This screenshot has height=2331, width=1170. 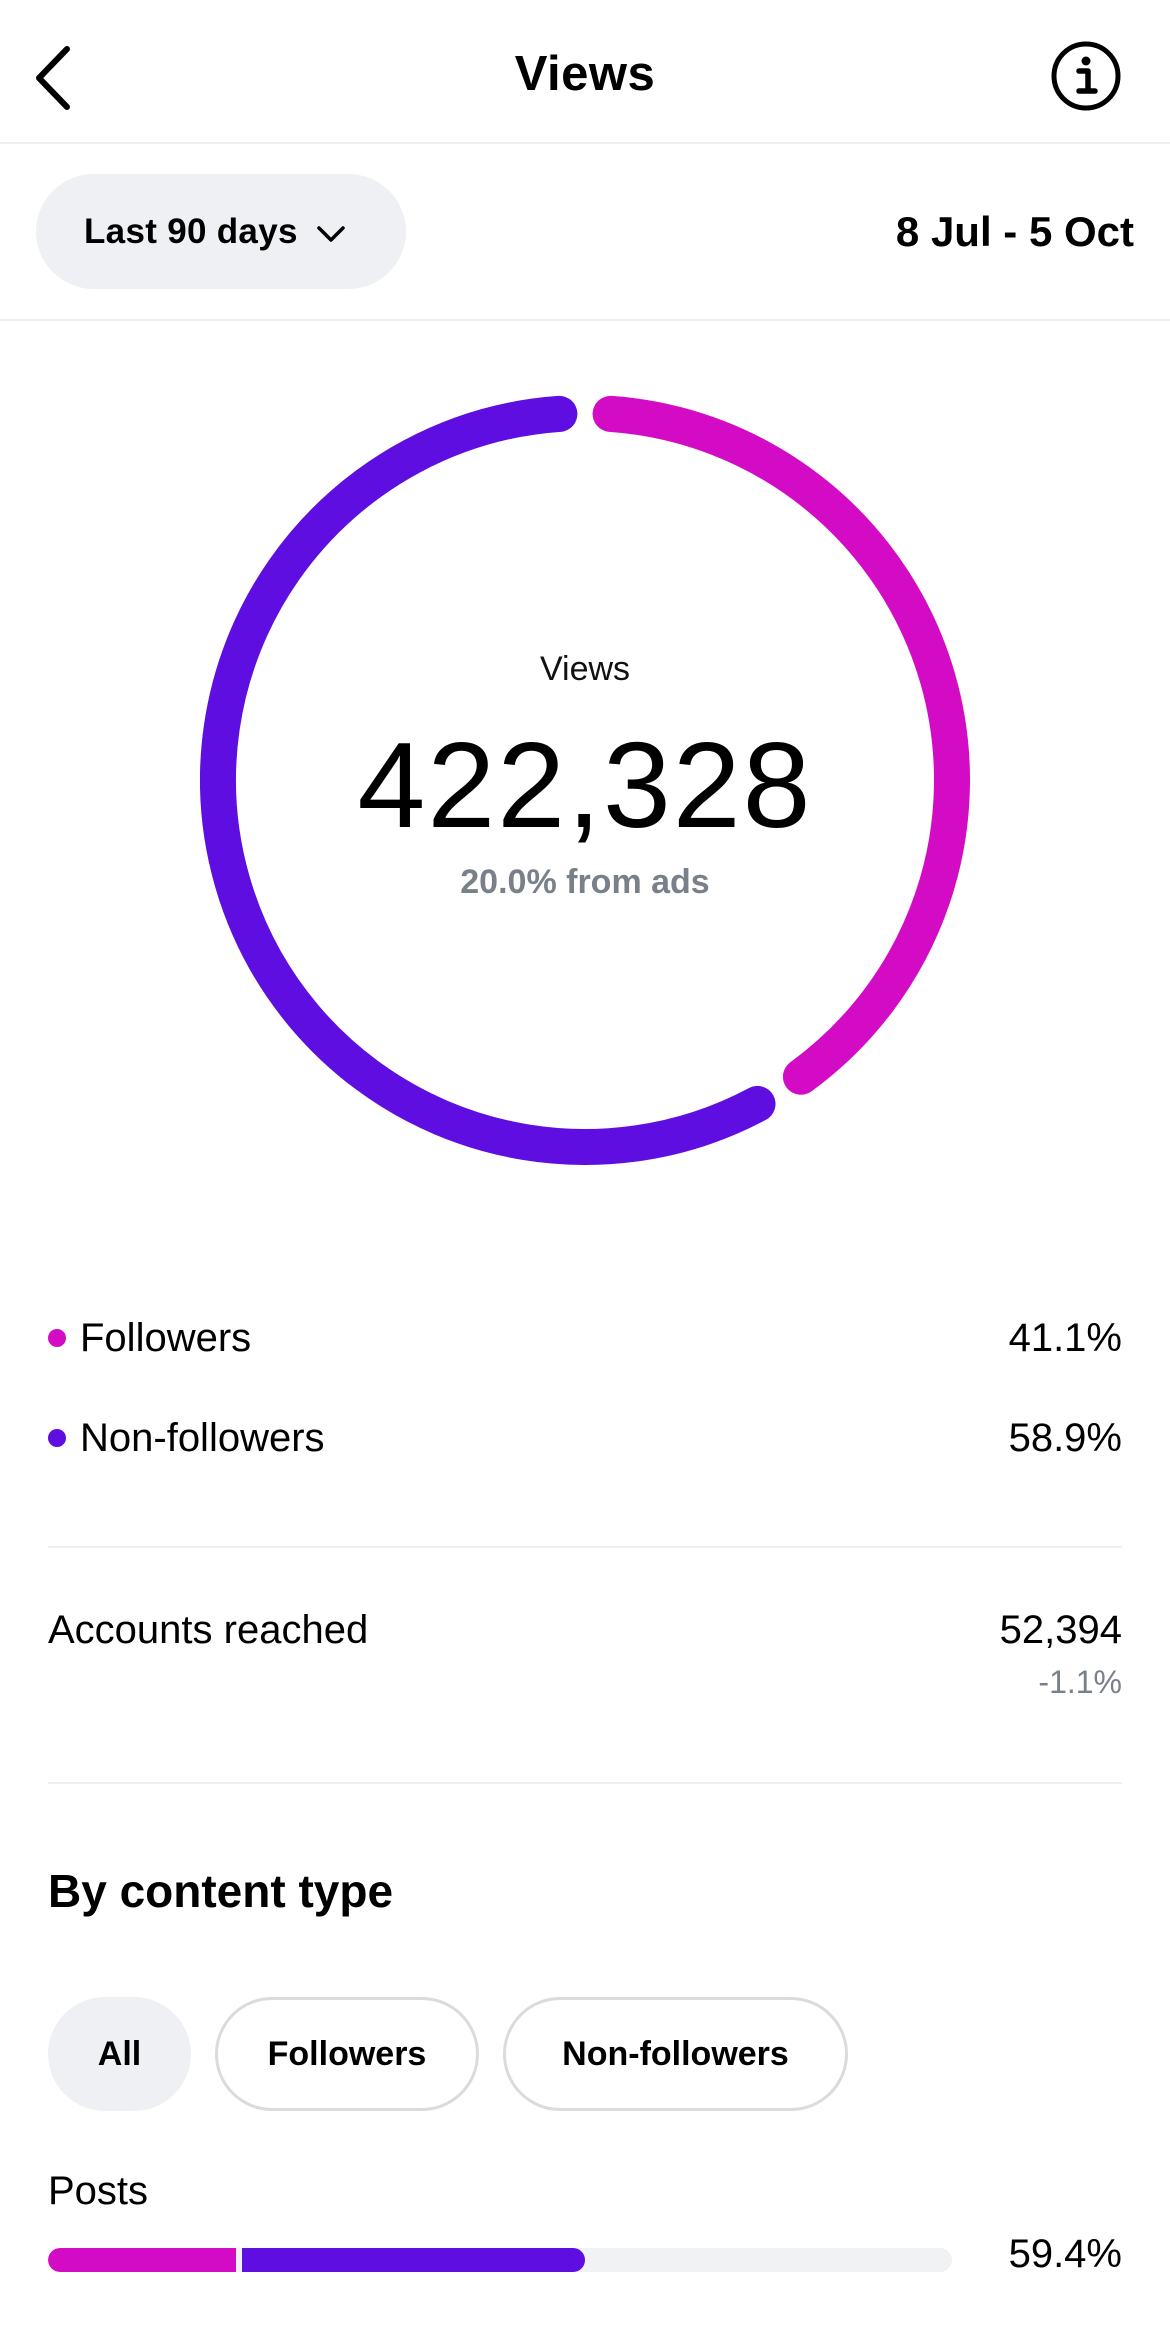 What do you see at coordinates (98, 2191) in the screenshot?
I see `posts-label: Posts` at bounding box center [98, 2191].